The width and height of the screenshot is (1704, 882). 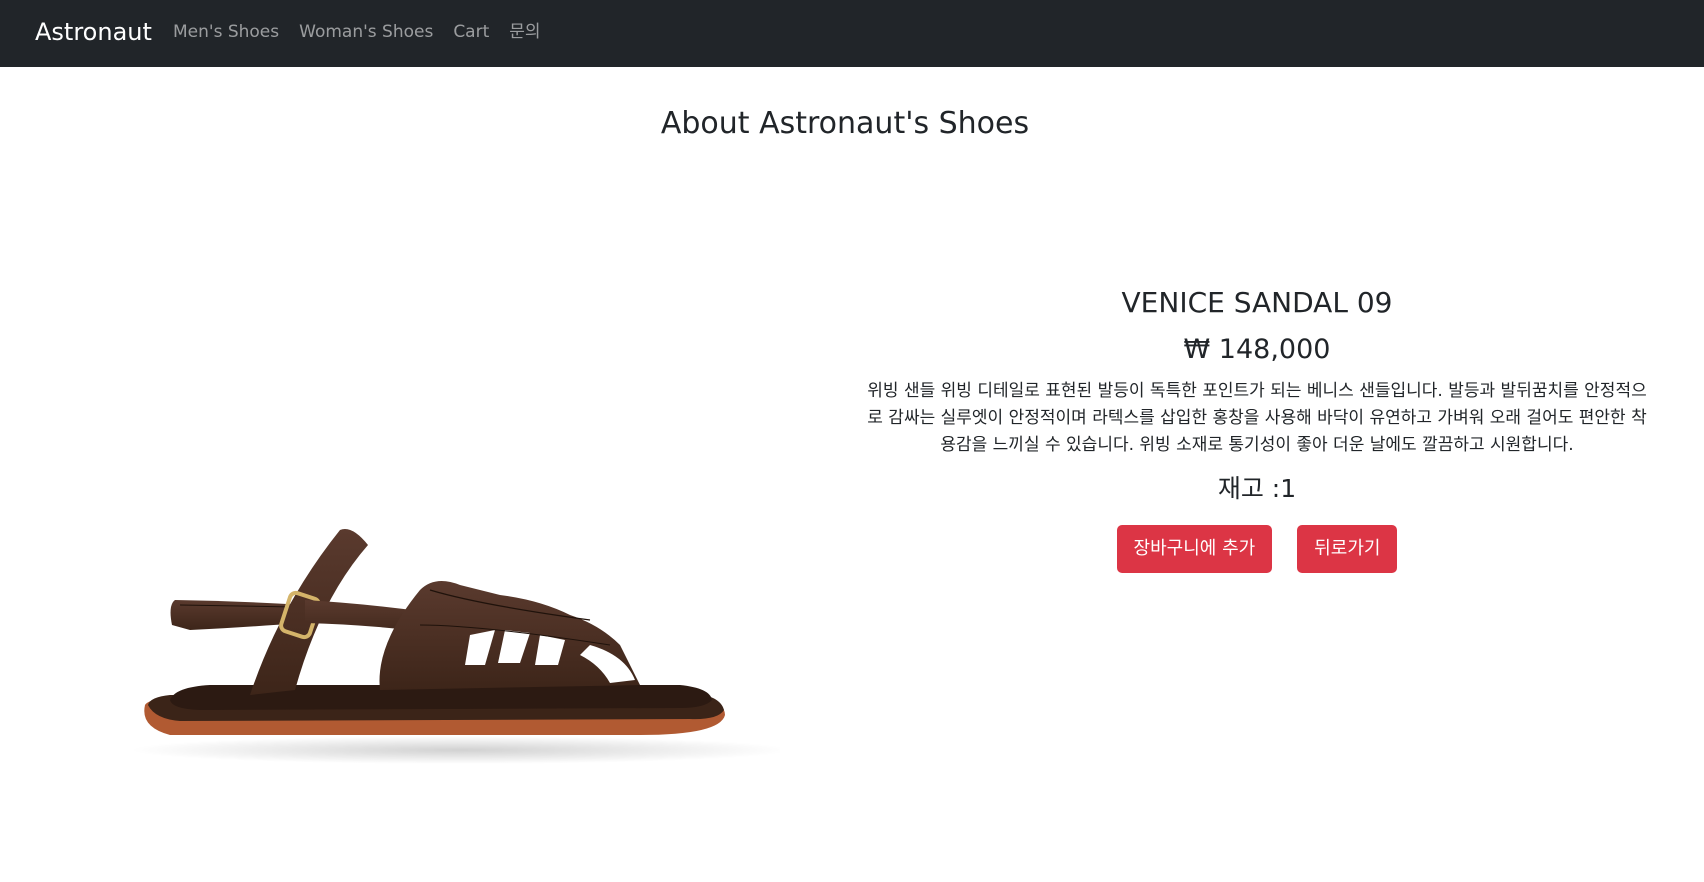 I want to click on product-price: ₩ 148,000, so click(x=1257, y=349).